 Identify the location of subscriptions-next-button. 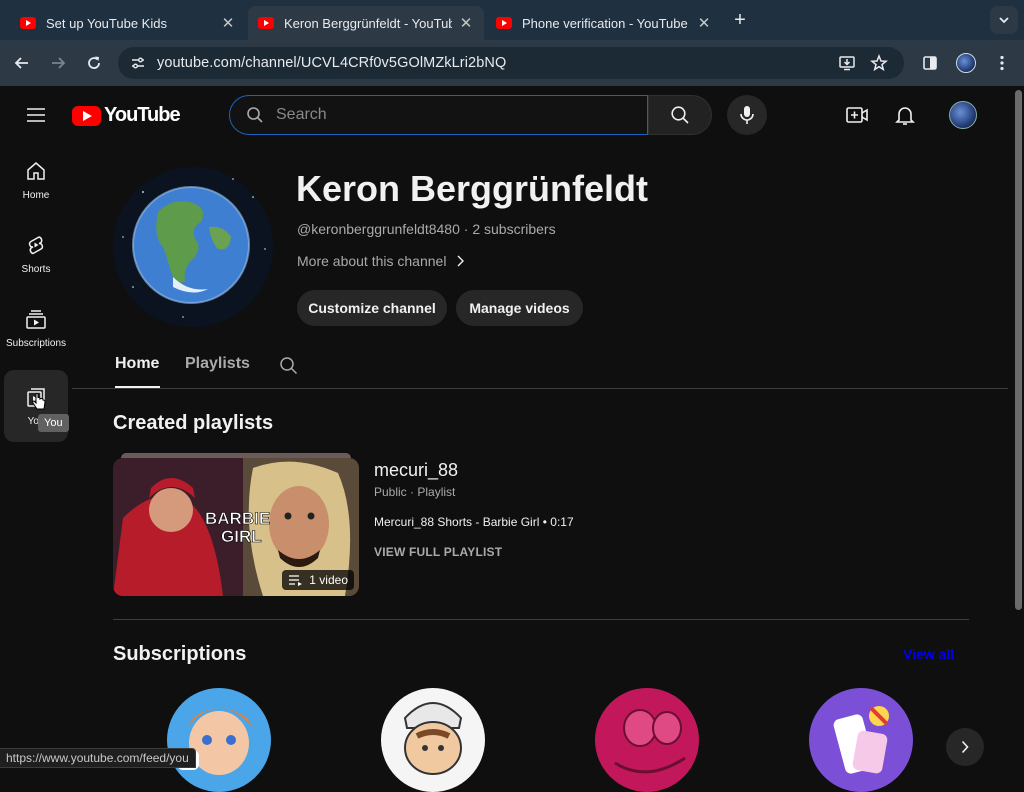
(965, 747).